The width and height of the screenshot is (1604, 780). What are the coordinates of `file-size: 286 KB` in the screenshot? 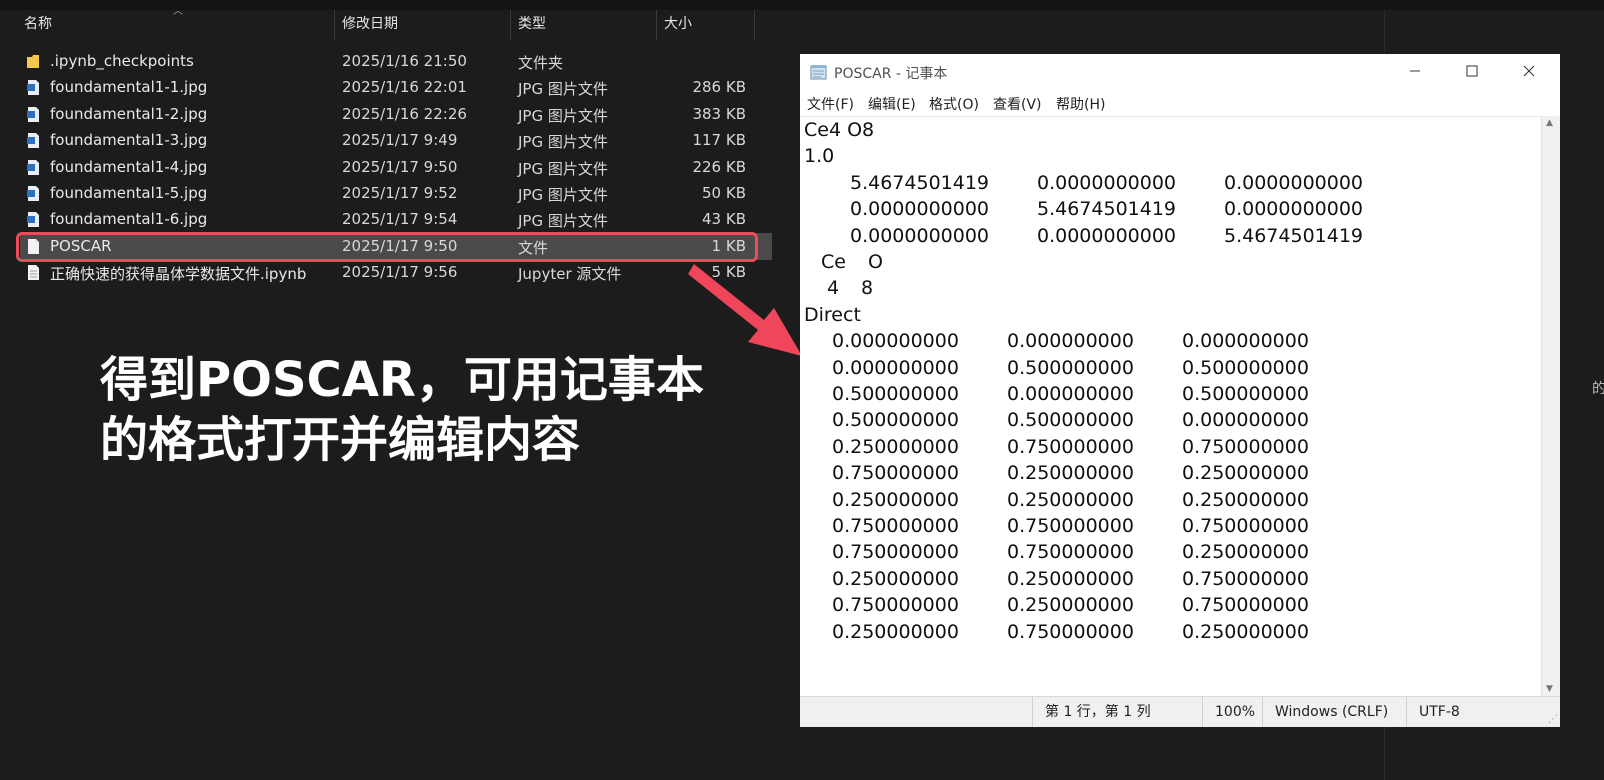 It's located at (719, 87).